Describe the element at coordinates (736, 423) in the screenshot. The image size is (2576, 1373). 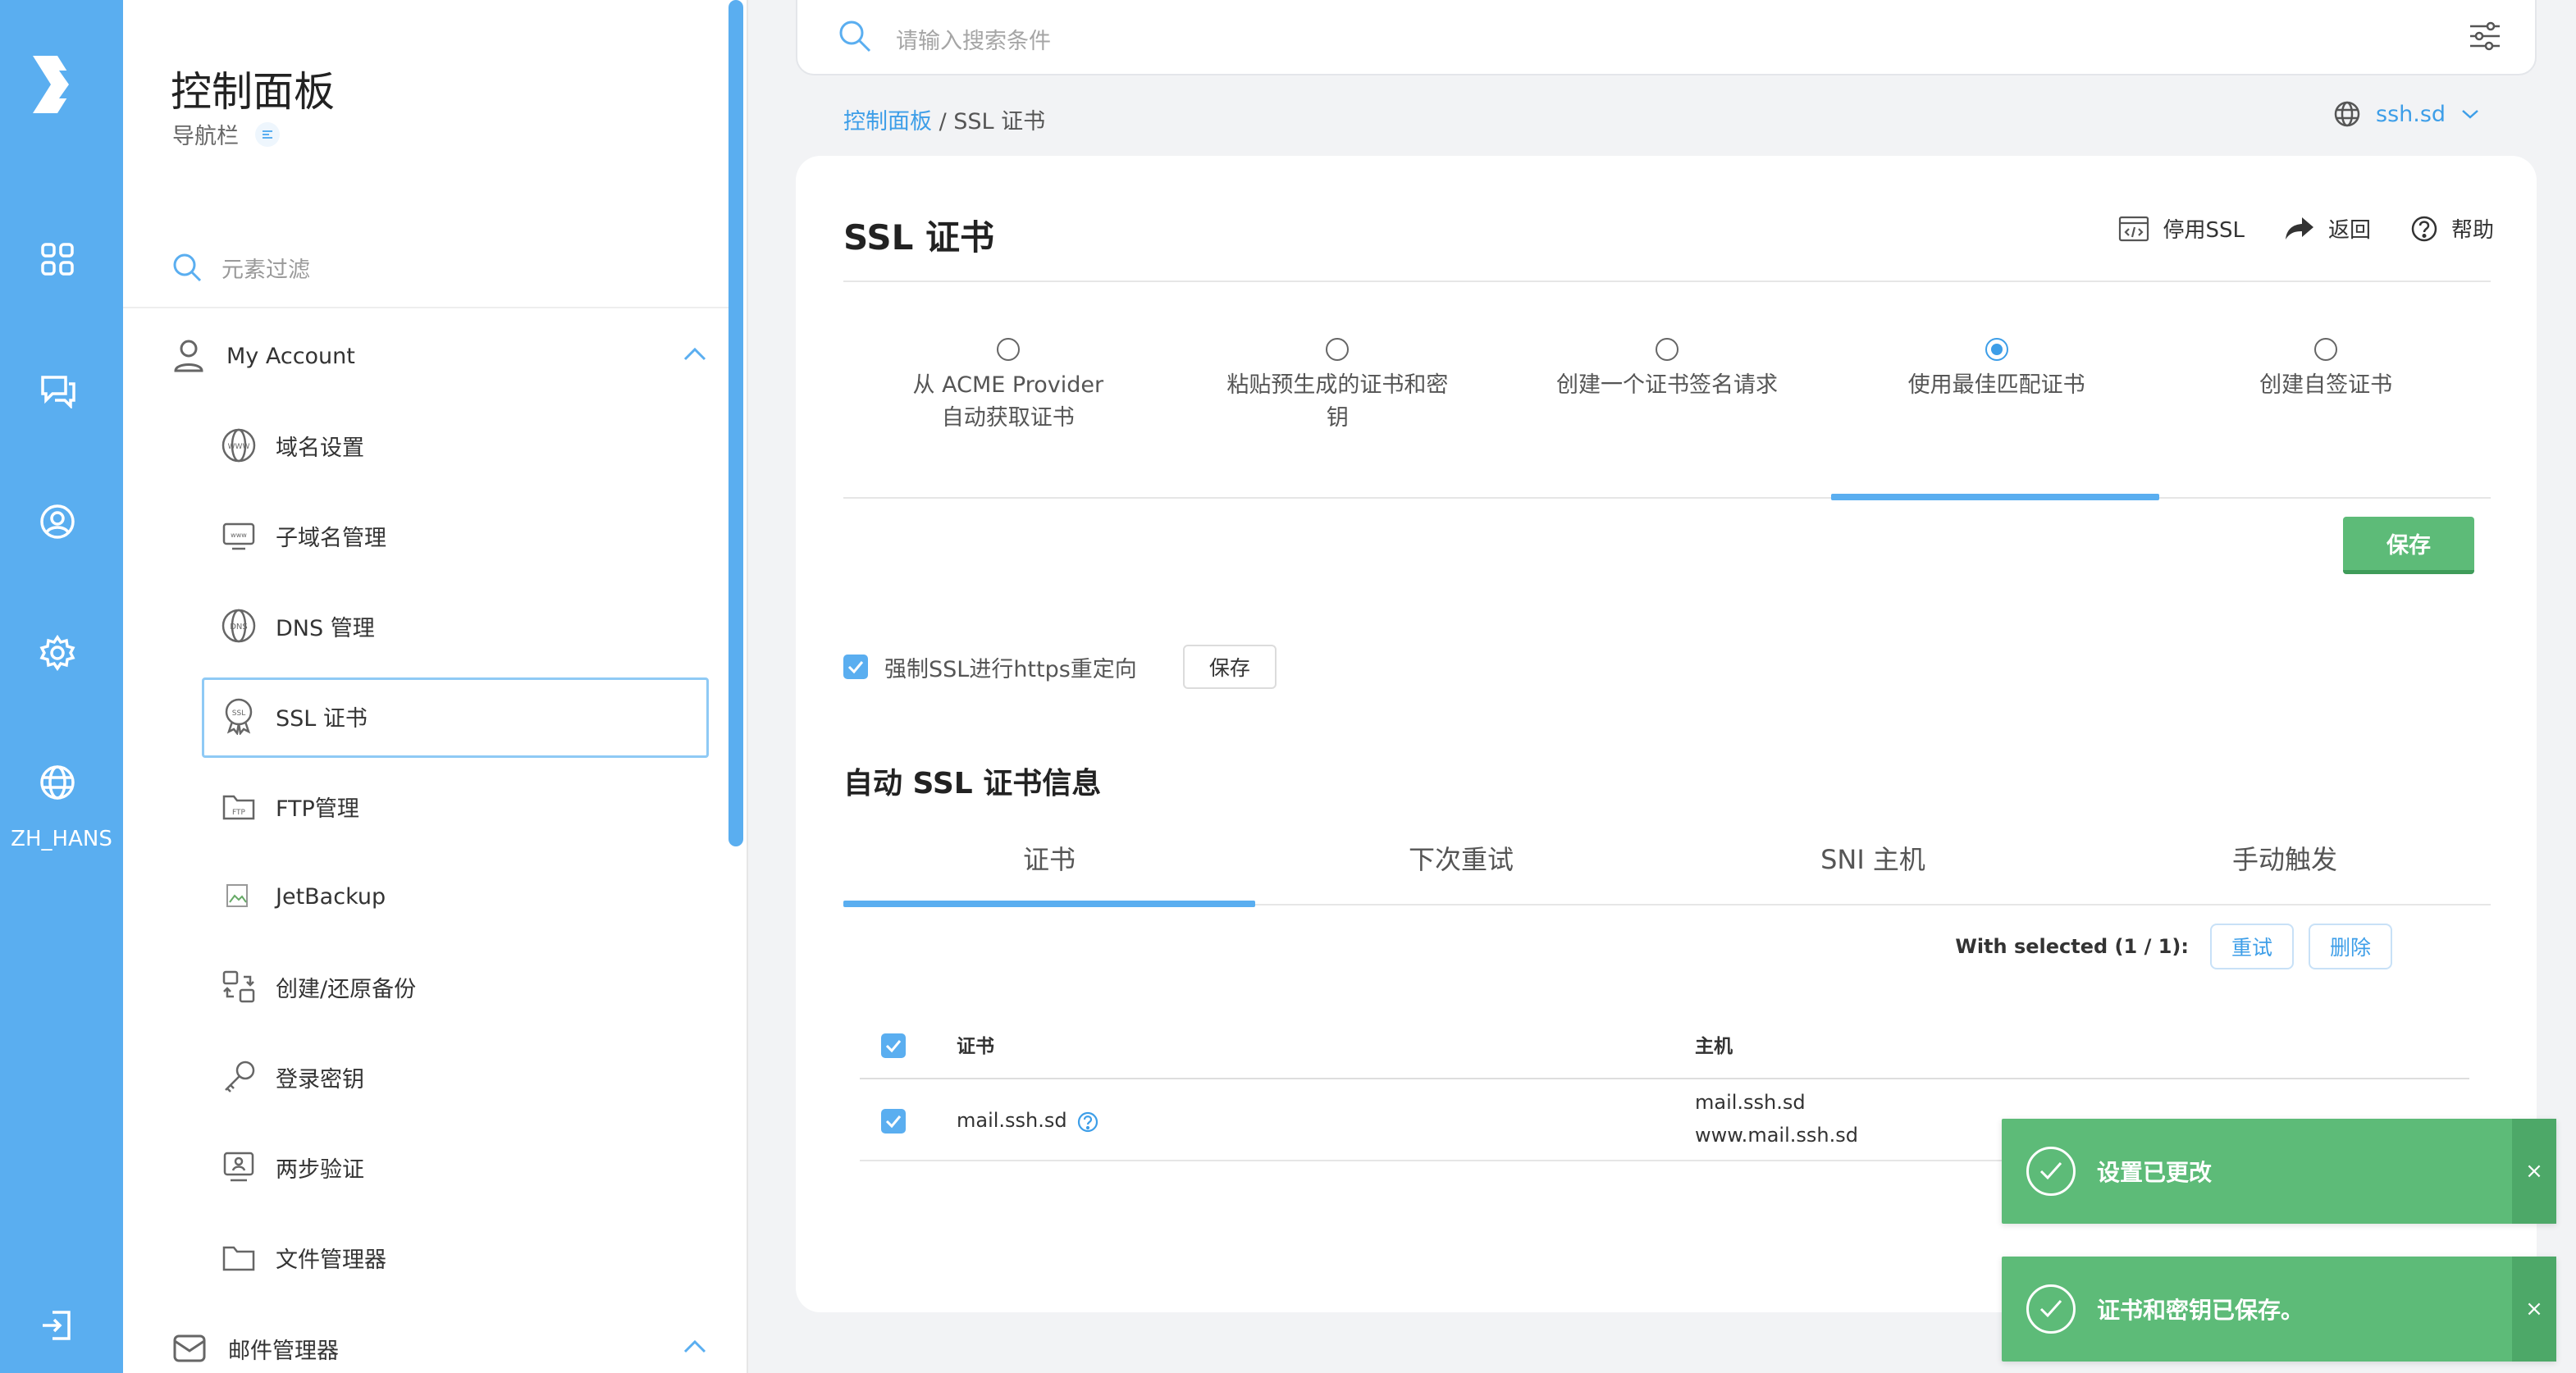
I see `sidebar-scrollbar` at that location.